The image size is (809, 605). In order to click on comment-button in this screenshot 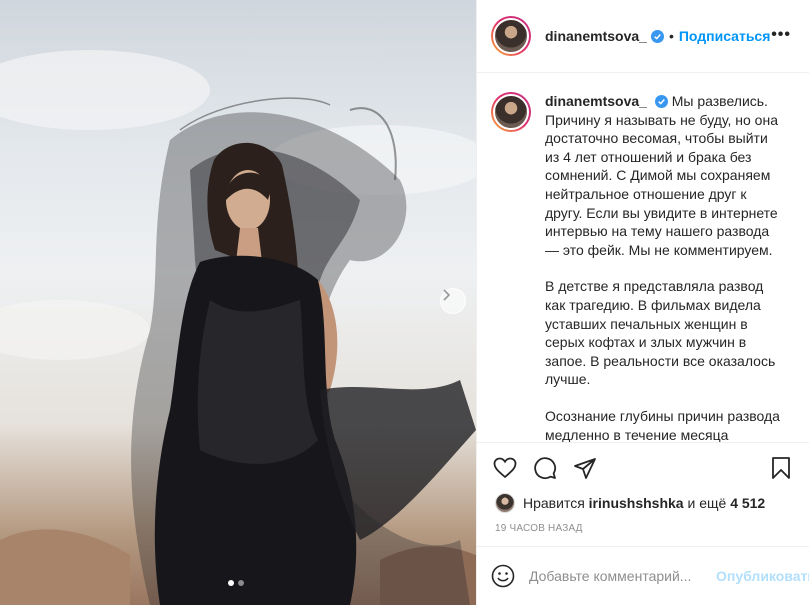, I will do `click(545, 468)`.